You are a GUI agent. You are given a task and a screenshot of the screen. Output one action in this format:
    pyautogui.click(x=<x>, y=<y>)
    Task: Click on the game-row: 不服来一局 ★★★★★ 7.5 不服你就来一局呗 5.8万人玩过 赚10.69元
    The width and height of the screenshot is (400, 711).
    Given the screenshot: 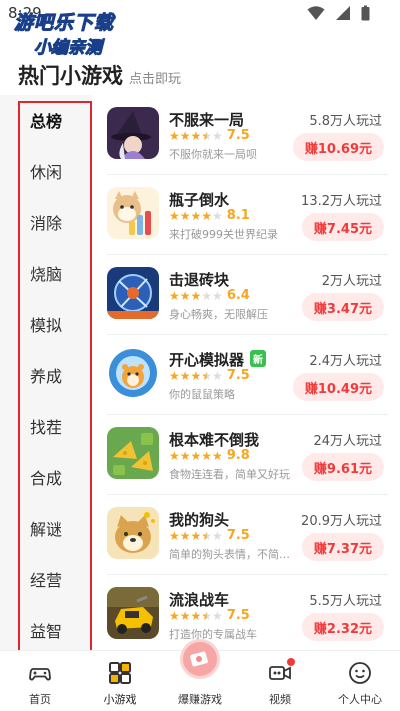 What is the action you would take?
    pyautogui.click(x=246, y=135)
    